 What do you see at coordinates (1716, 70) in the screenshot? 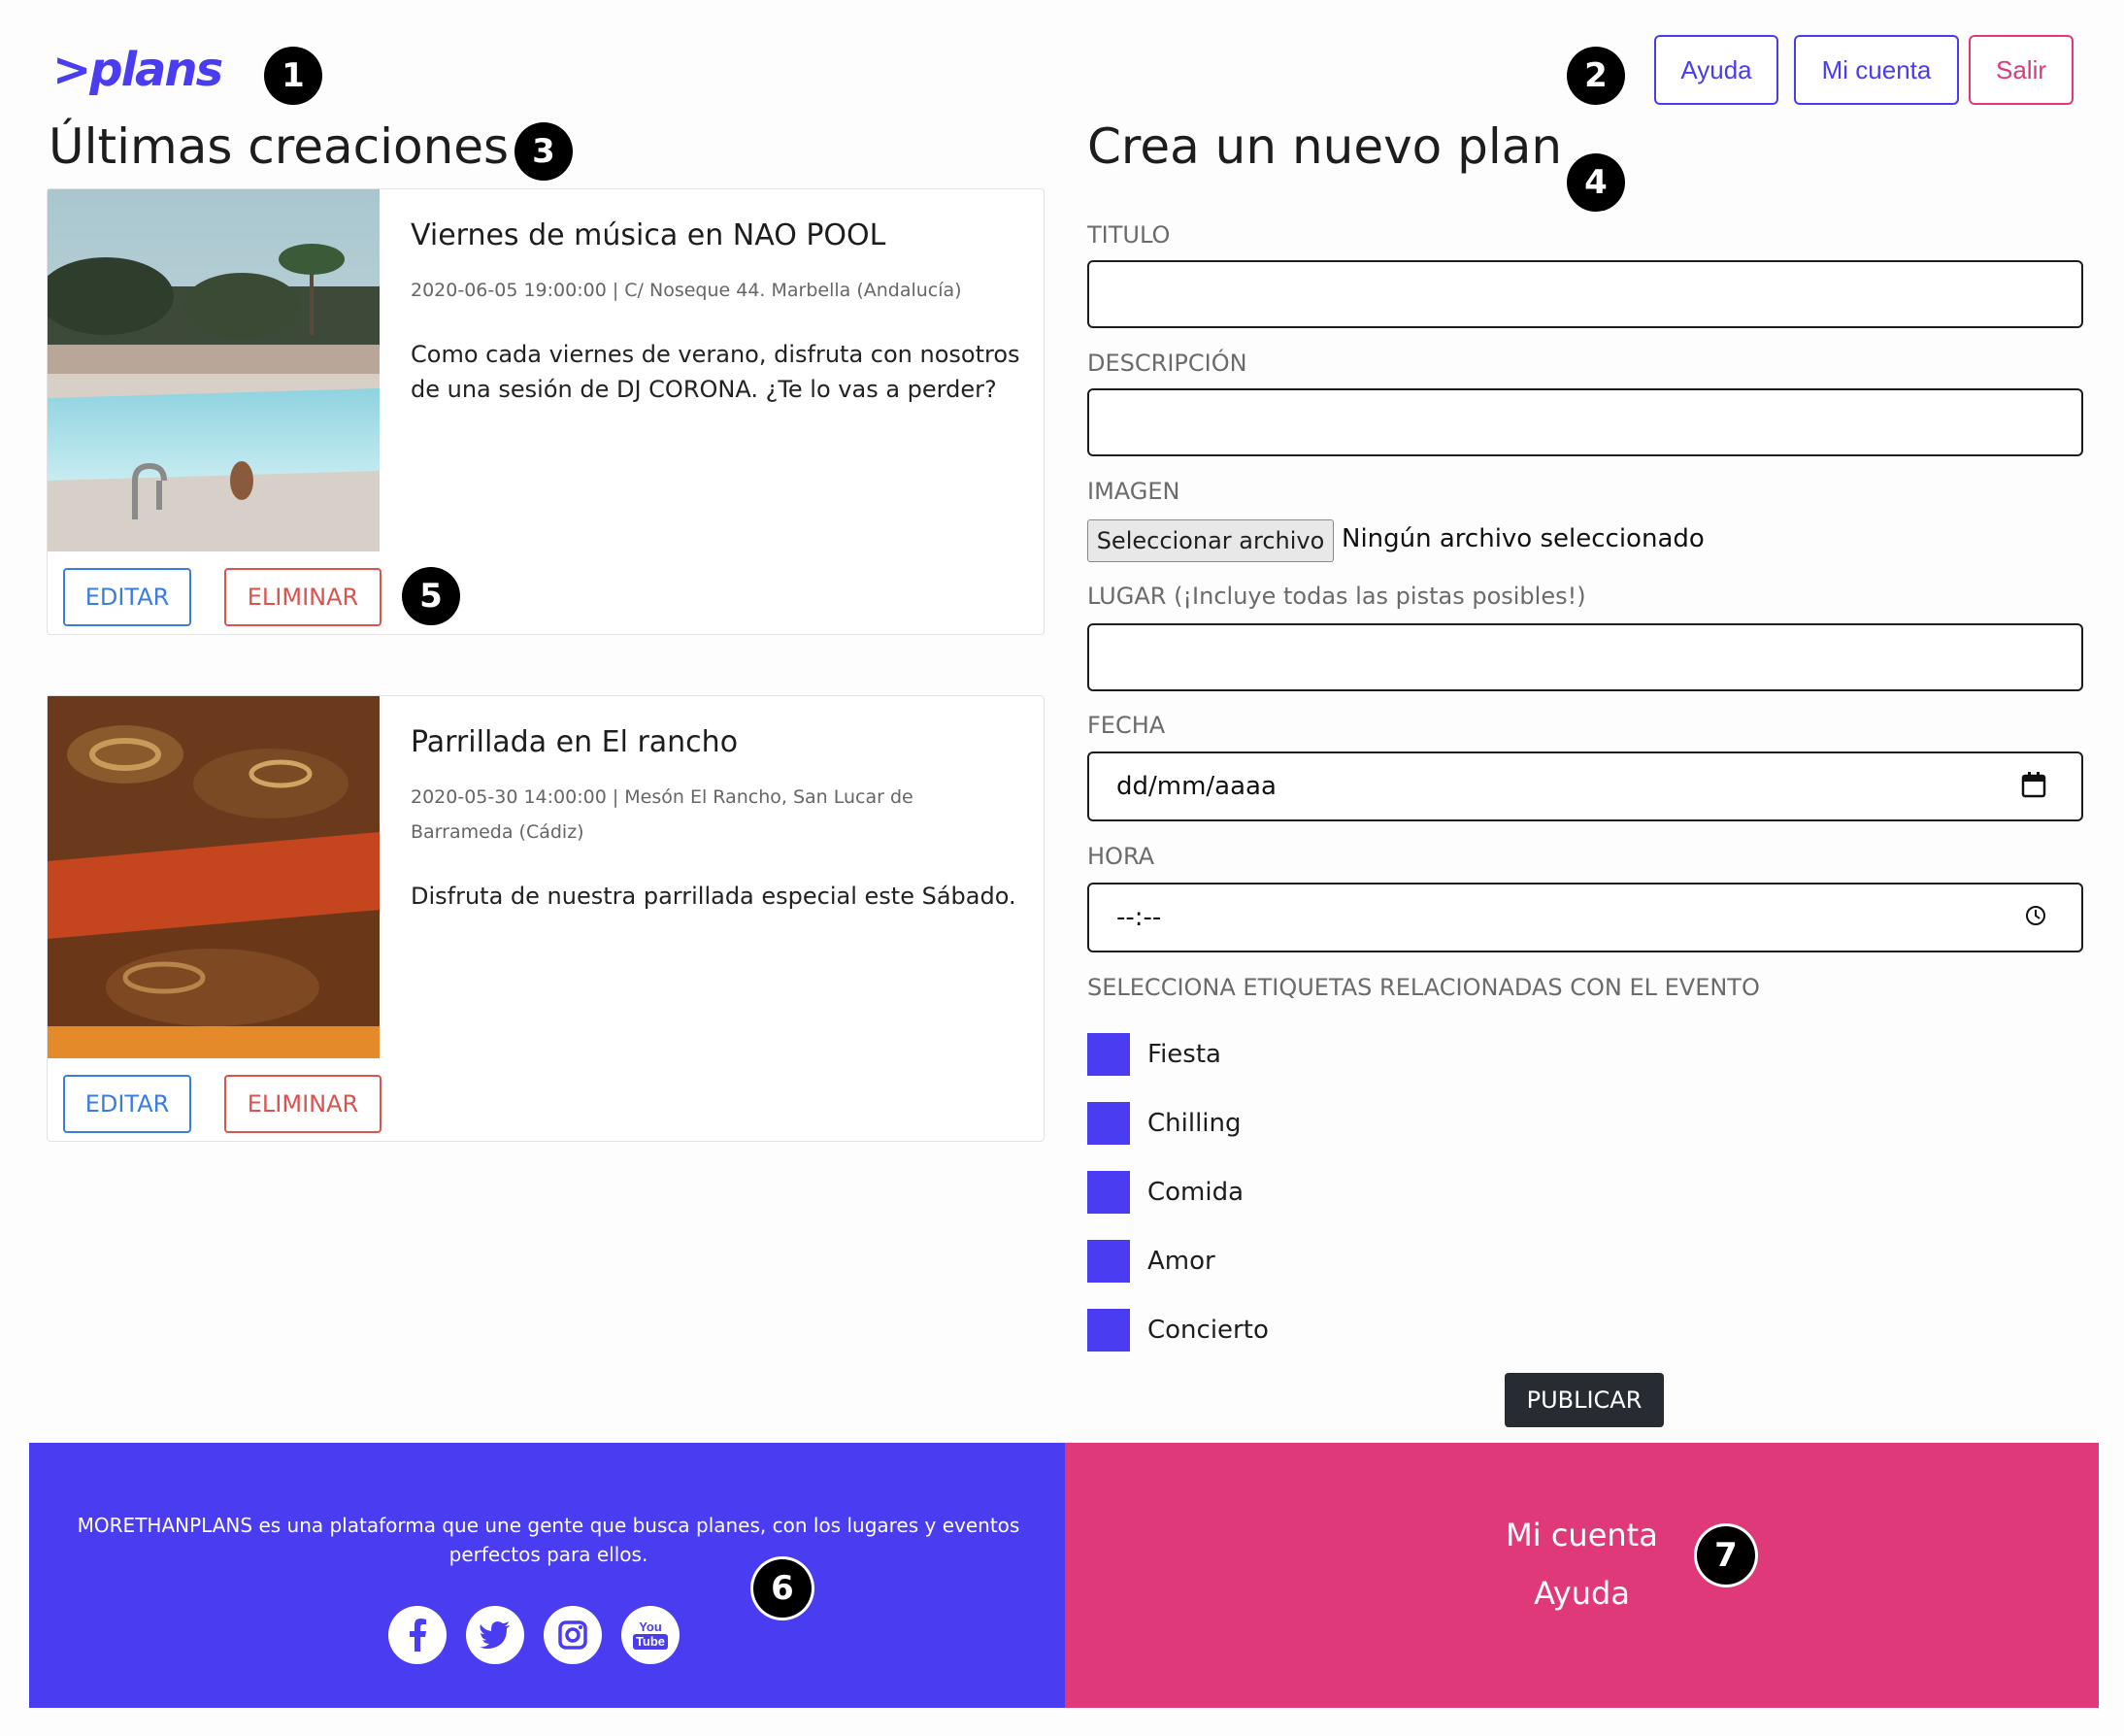
I see `help-nav-button: Ayuda` at bounding box center [1716, 70].